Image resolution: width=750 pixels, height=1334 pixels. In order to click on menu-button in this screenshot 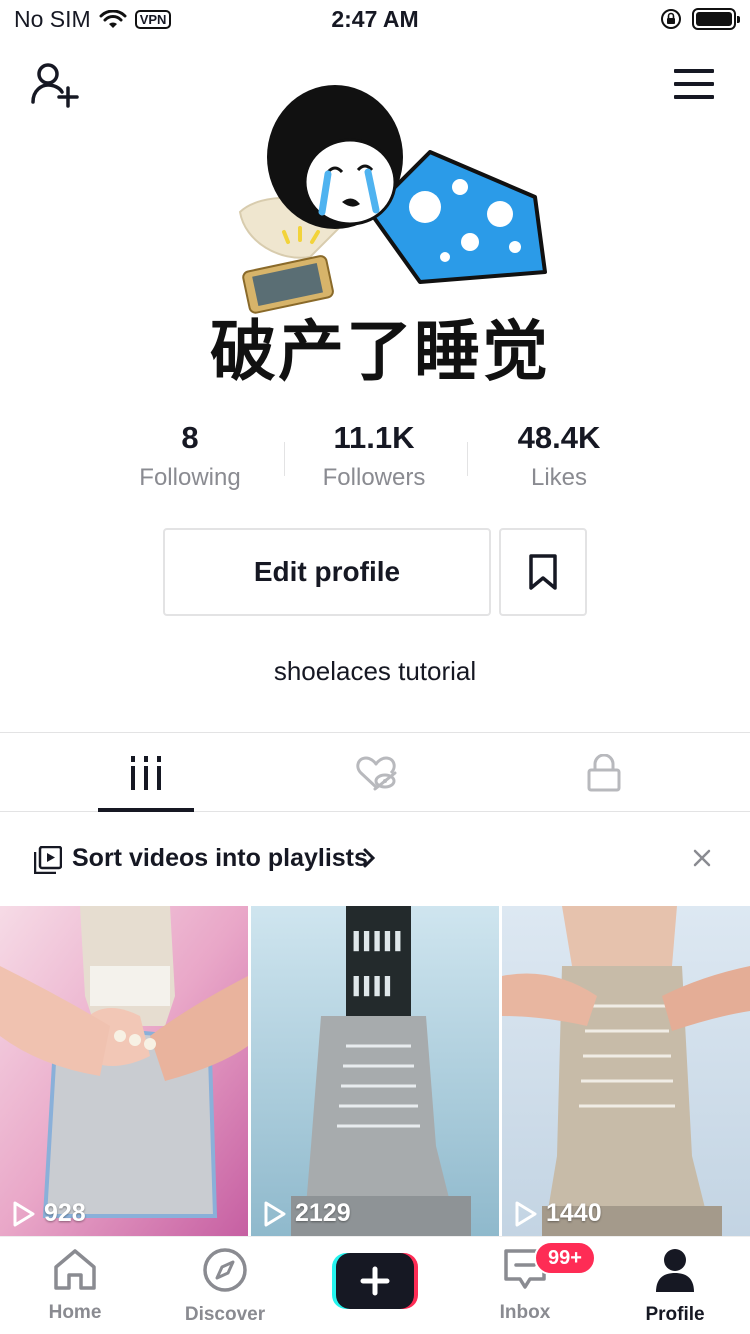, I will do `click(694, 84)`.